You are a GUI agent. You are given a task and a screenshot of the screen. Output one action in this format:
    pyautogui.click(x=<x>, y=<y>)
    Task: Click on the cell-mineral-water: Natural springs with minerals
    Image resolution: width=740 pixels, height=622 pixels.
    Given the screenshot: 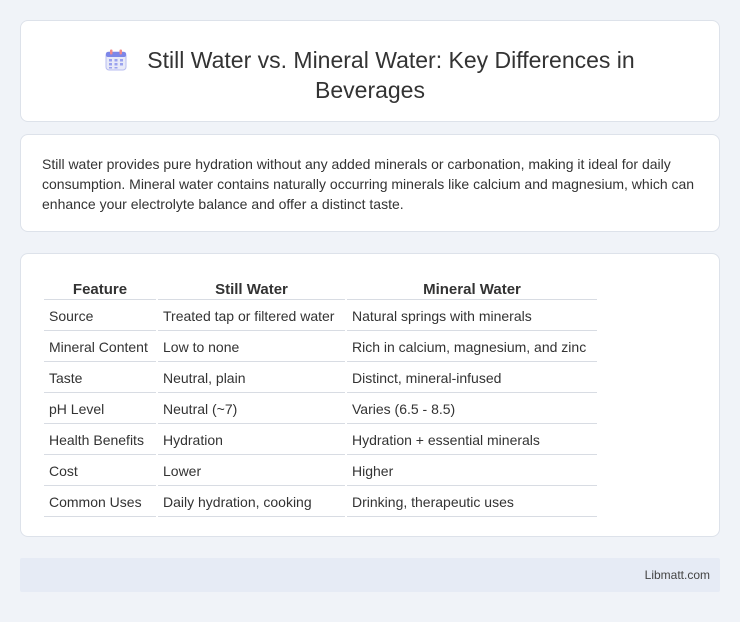 What is the action you would take?
    pyautogui.click(x=472, y=316)
    